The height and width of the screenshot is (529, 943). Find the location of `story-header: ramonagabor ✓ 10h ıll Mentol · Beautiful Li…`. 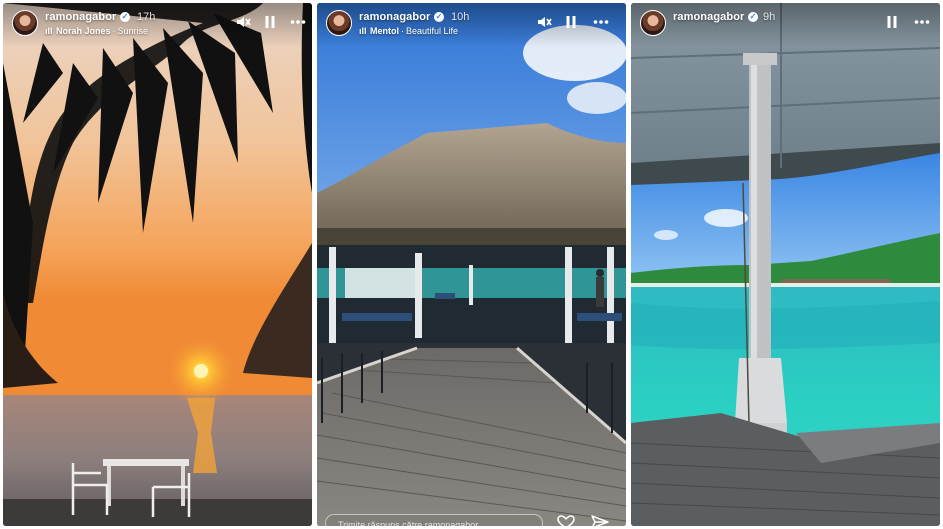

story-header: ramonagabor ✓ 10h ıll Mentol · Beautiful Li… is located at coordinates (471, 25).